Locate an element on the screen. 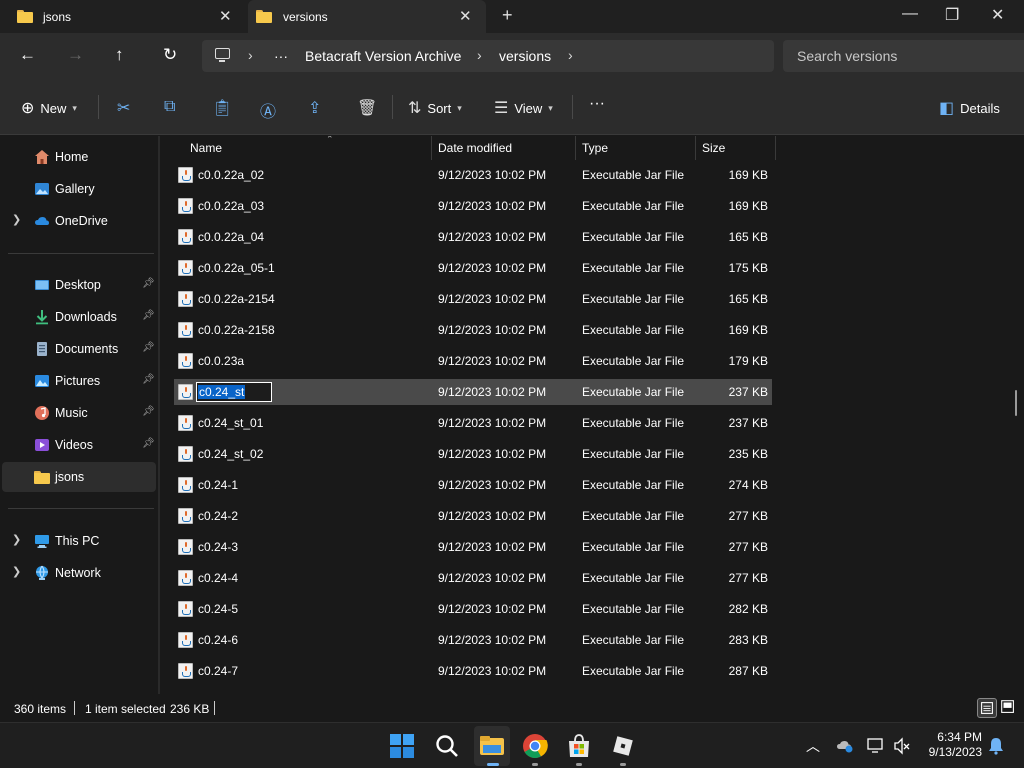 This screenshot has height=768, width=1024. windows-start-icon is located at coordinates (402, 746).